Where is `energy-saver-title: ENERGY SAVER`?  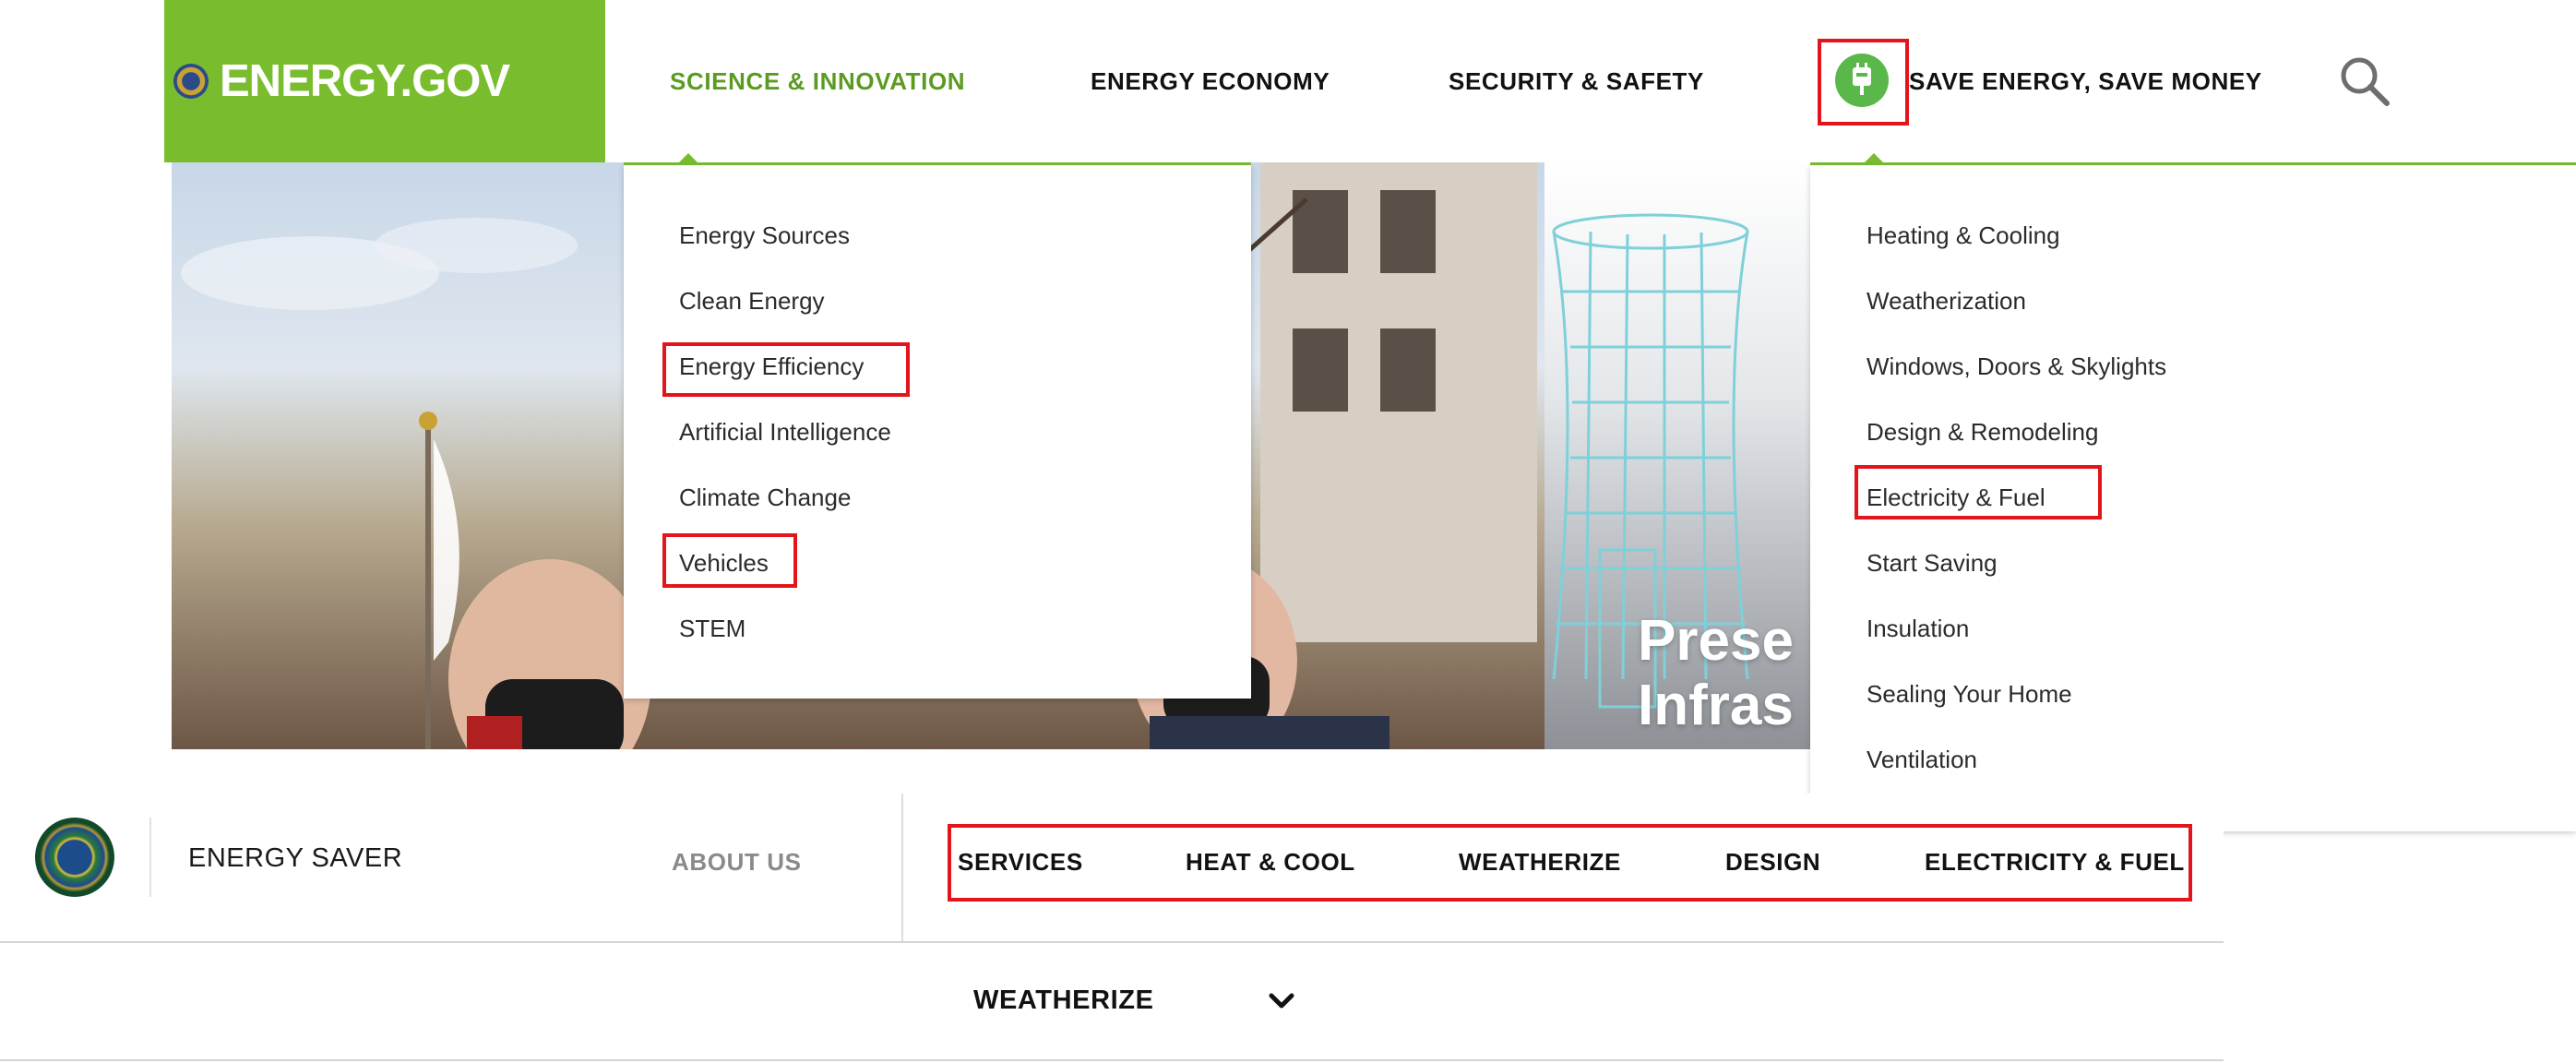
energy-saver-title: ENERGY SAVER is located at coordinates (295, 858).